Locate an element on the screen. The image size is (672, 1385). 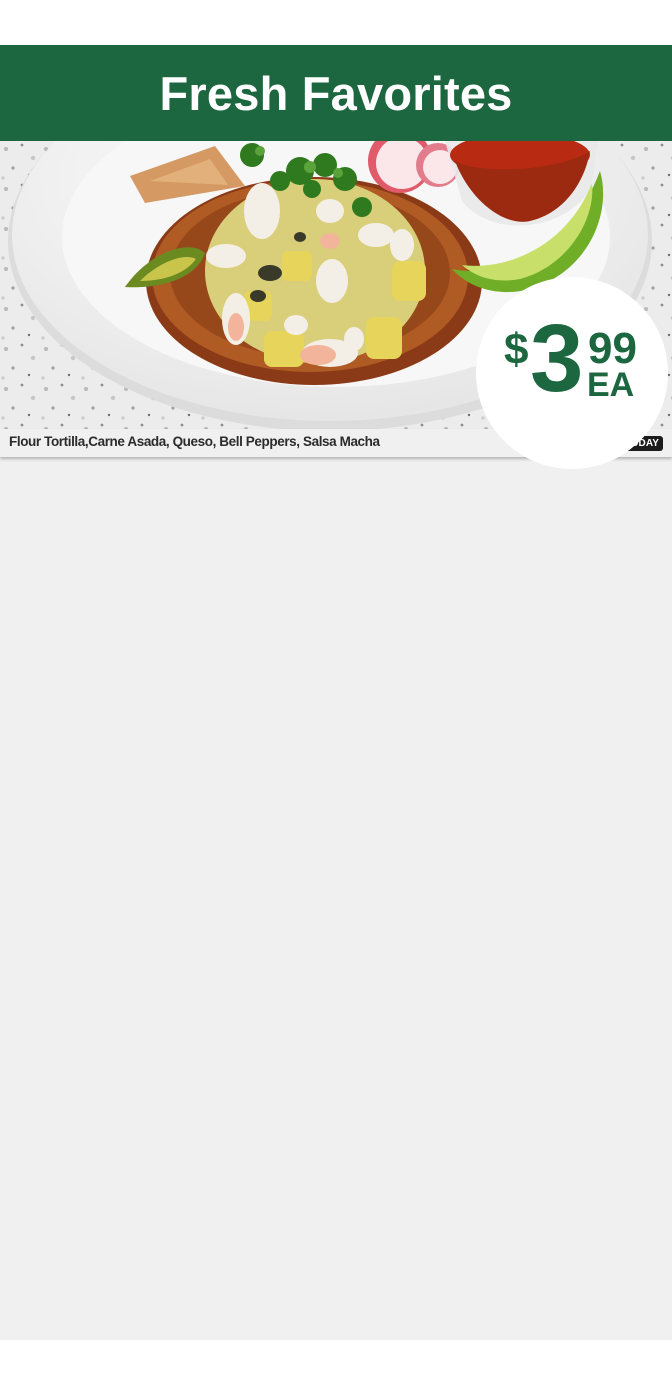
price-unit: EA is located at coordinates (611, 385).